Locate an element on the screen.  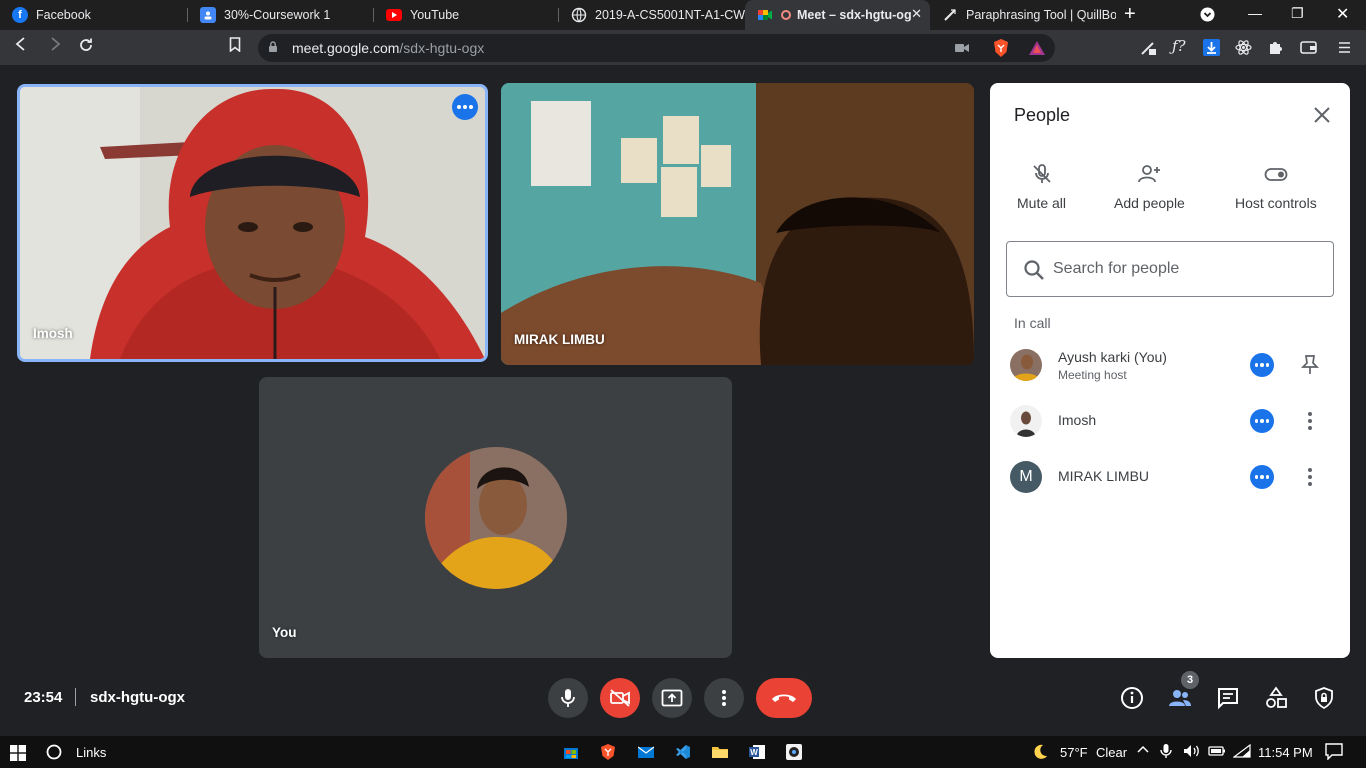
host-safety-icon is located at coordinates (1324, 698).